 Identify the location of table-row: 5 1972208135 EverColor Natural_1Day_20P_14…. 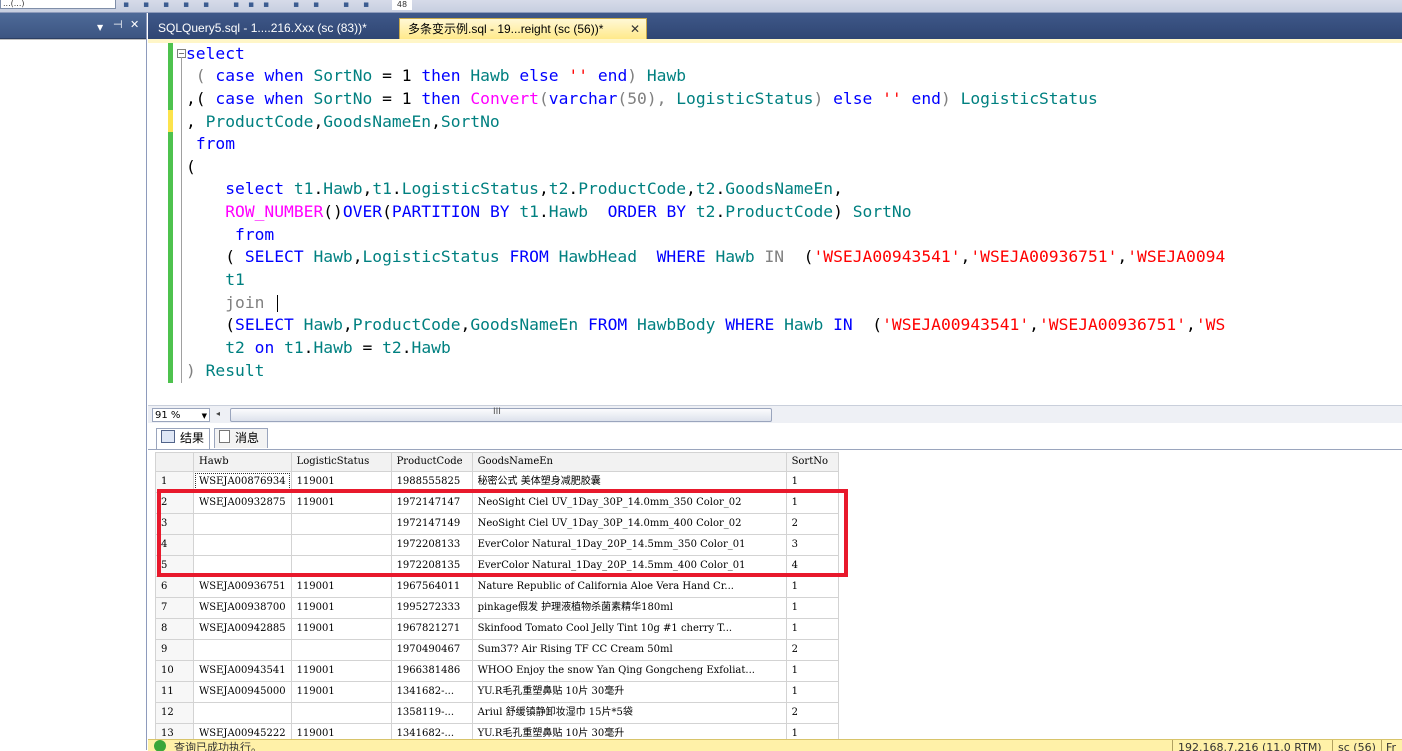
(497, 566).